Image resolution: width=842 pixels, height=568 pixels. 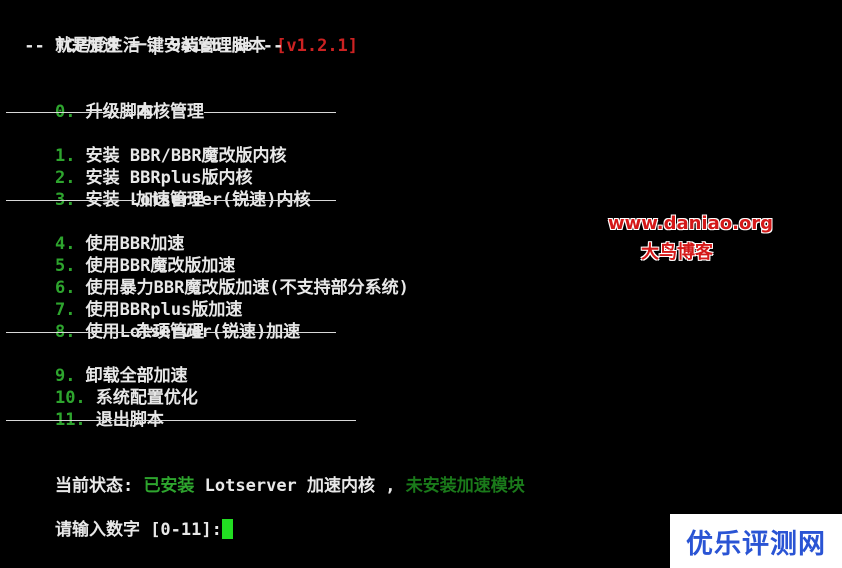 What do you see at coordinates (138, 530) in the screenshot?
I see `input-prompt: 请输入数字 [0-11]:` at bounding box center [138, 530].